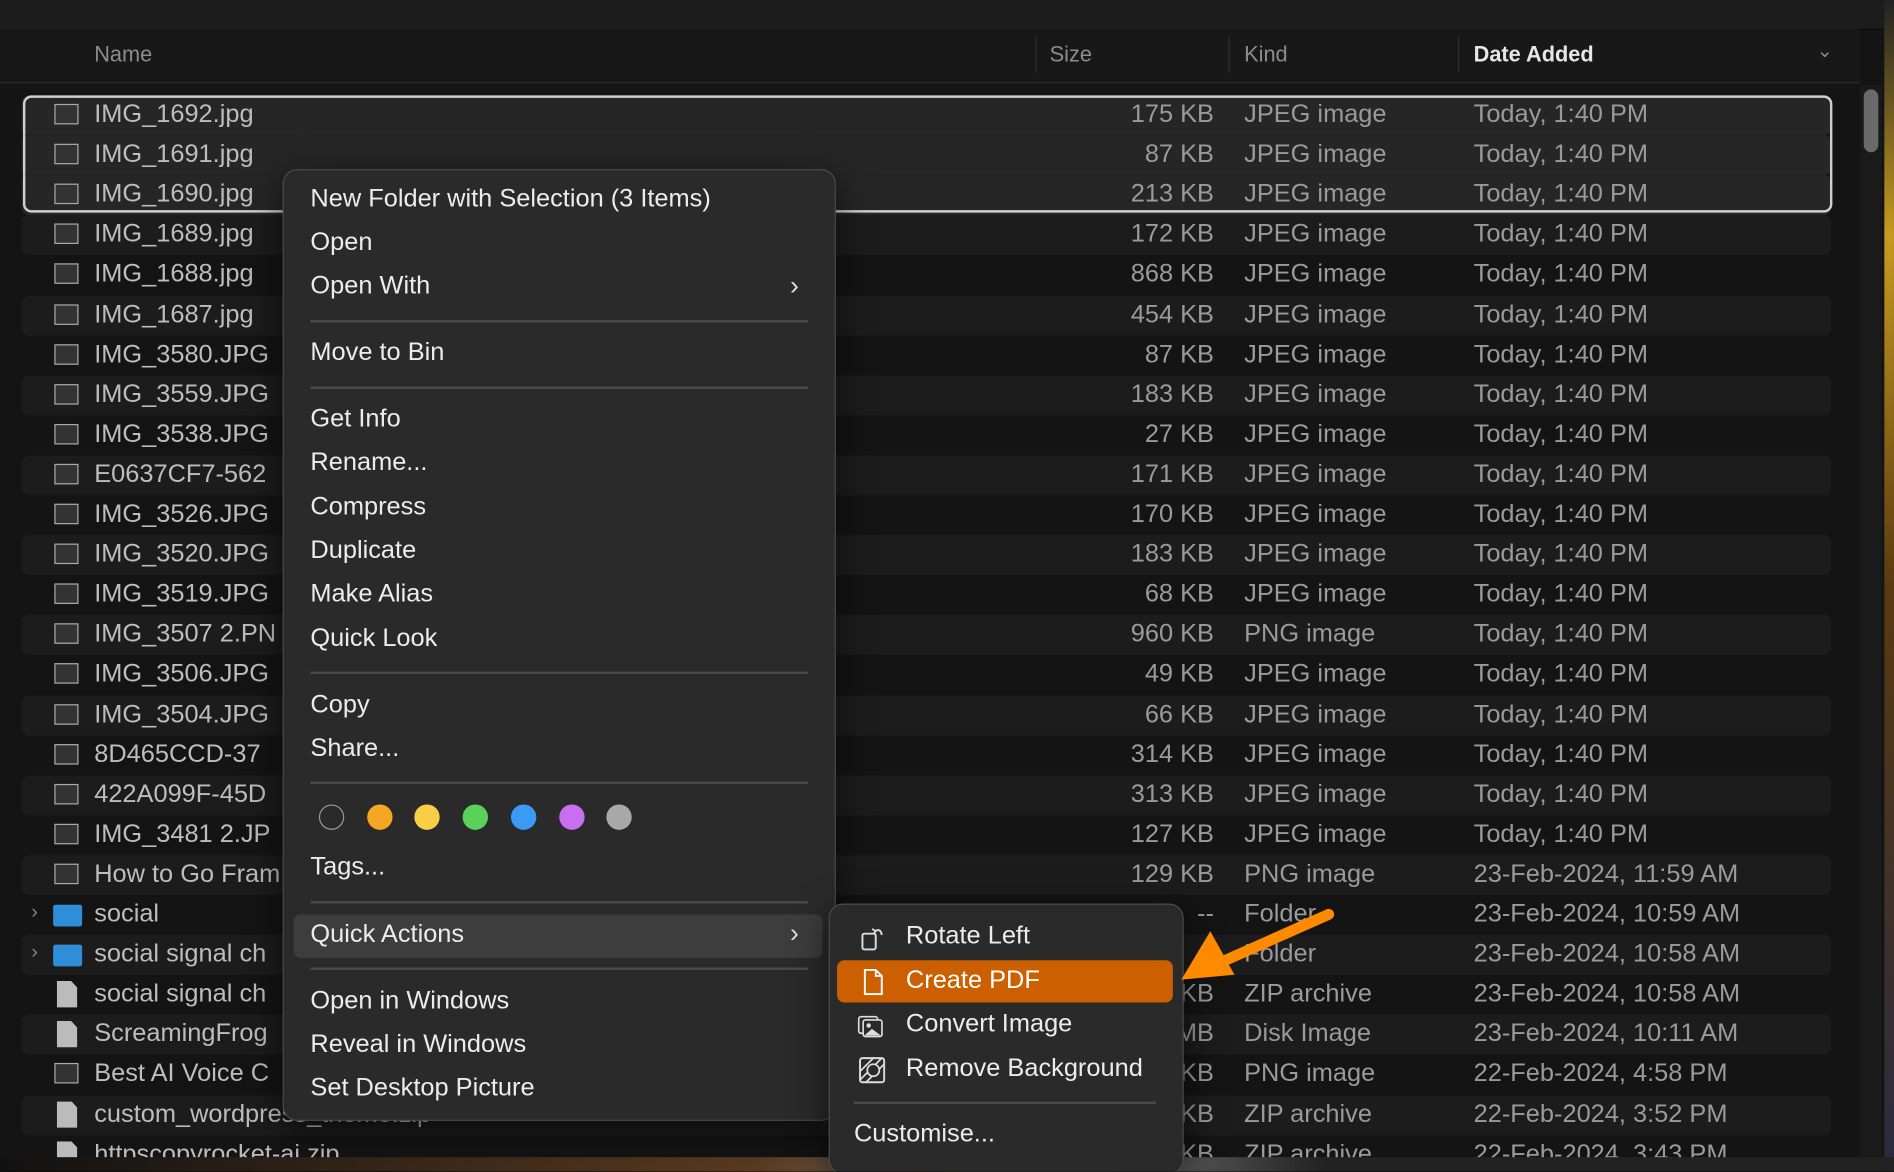  What do you see at coordinates (180, 793) in the screenshot?
I see `file-name: 422A099F-45D` at bounding box center [180, 793].